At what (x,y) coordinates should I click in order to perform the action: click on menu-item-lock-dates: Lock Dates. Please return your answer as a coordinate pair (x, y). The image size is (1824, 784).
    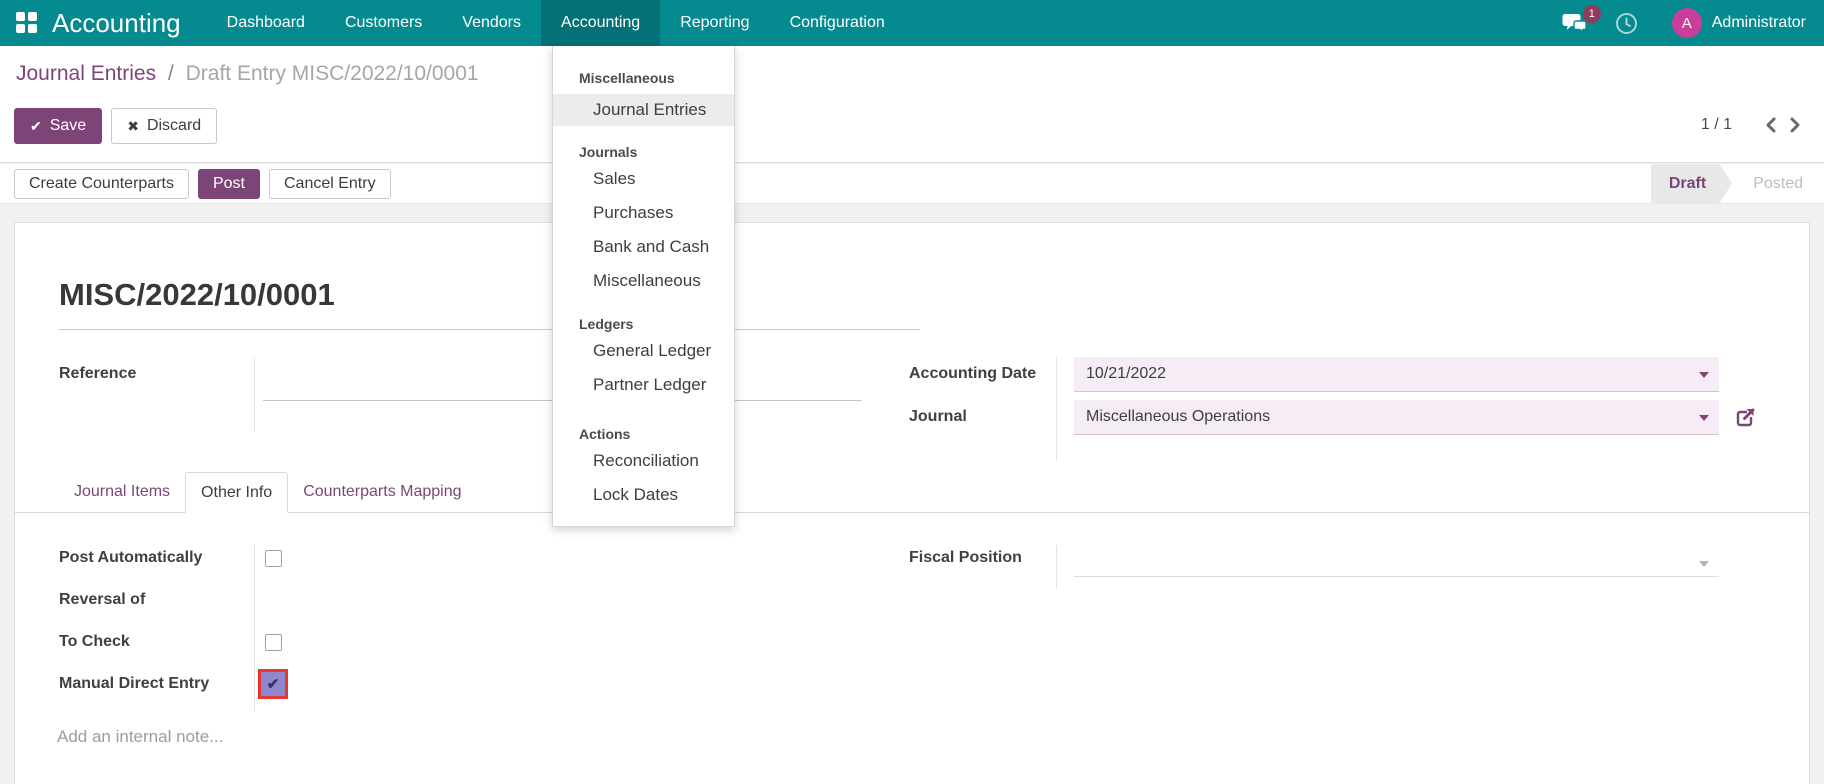
    Looking at the image, I should click on (643, 495).